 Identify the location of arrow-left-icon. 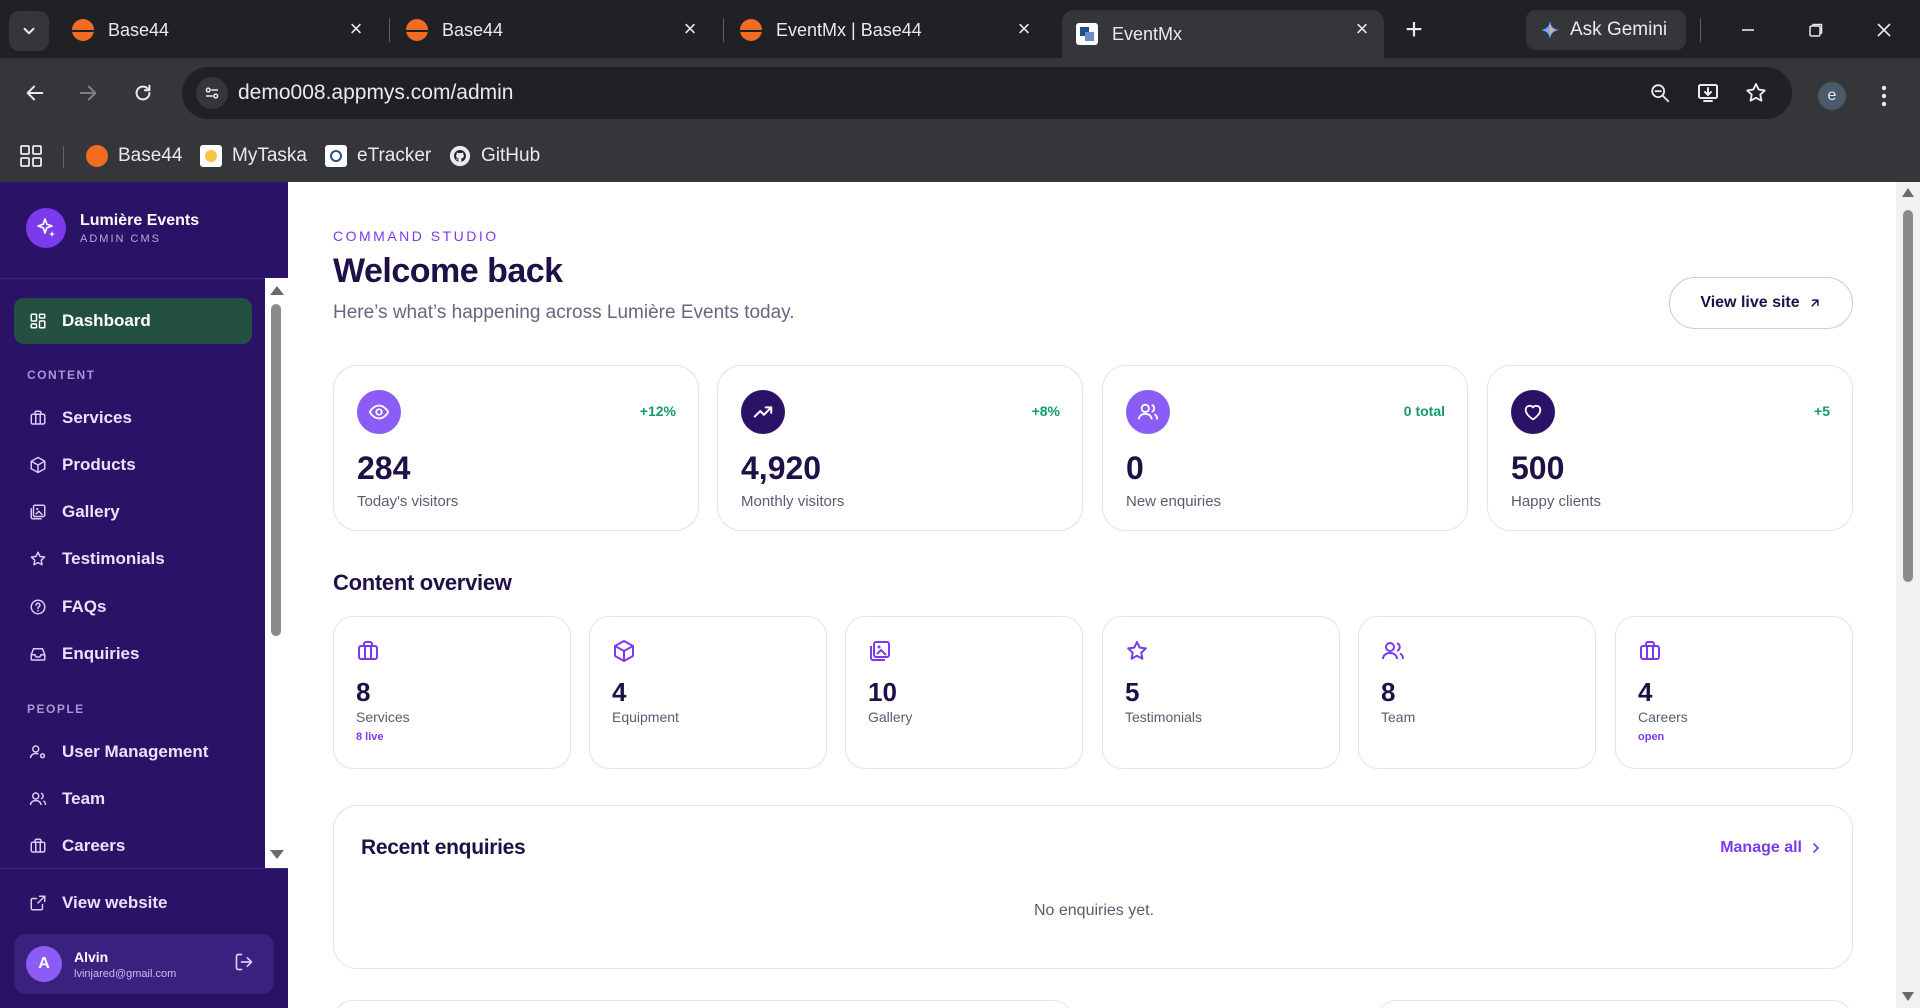
(35, 93).